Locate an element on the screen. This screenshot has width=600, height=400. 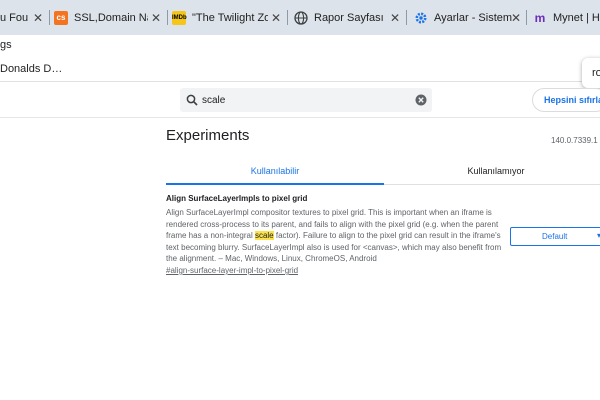
tab-unavailable: Kullanılamıyor is located at coordinates (492, 172).